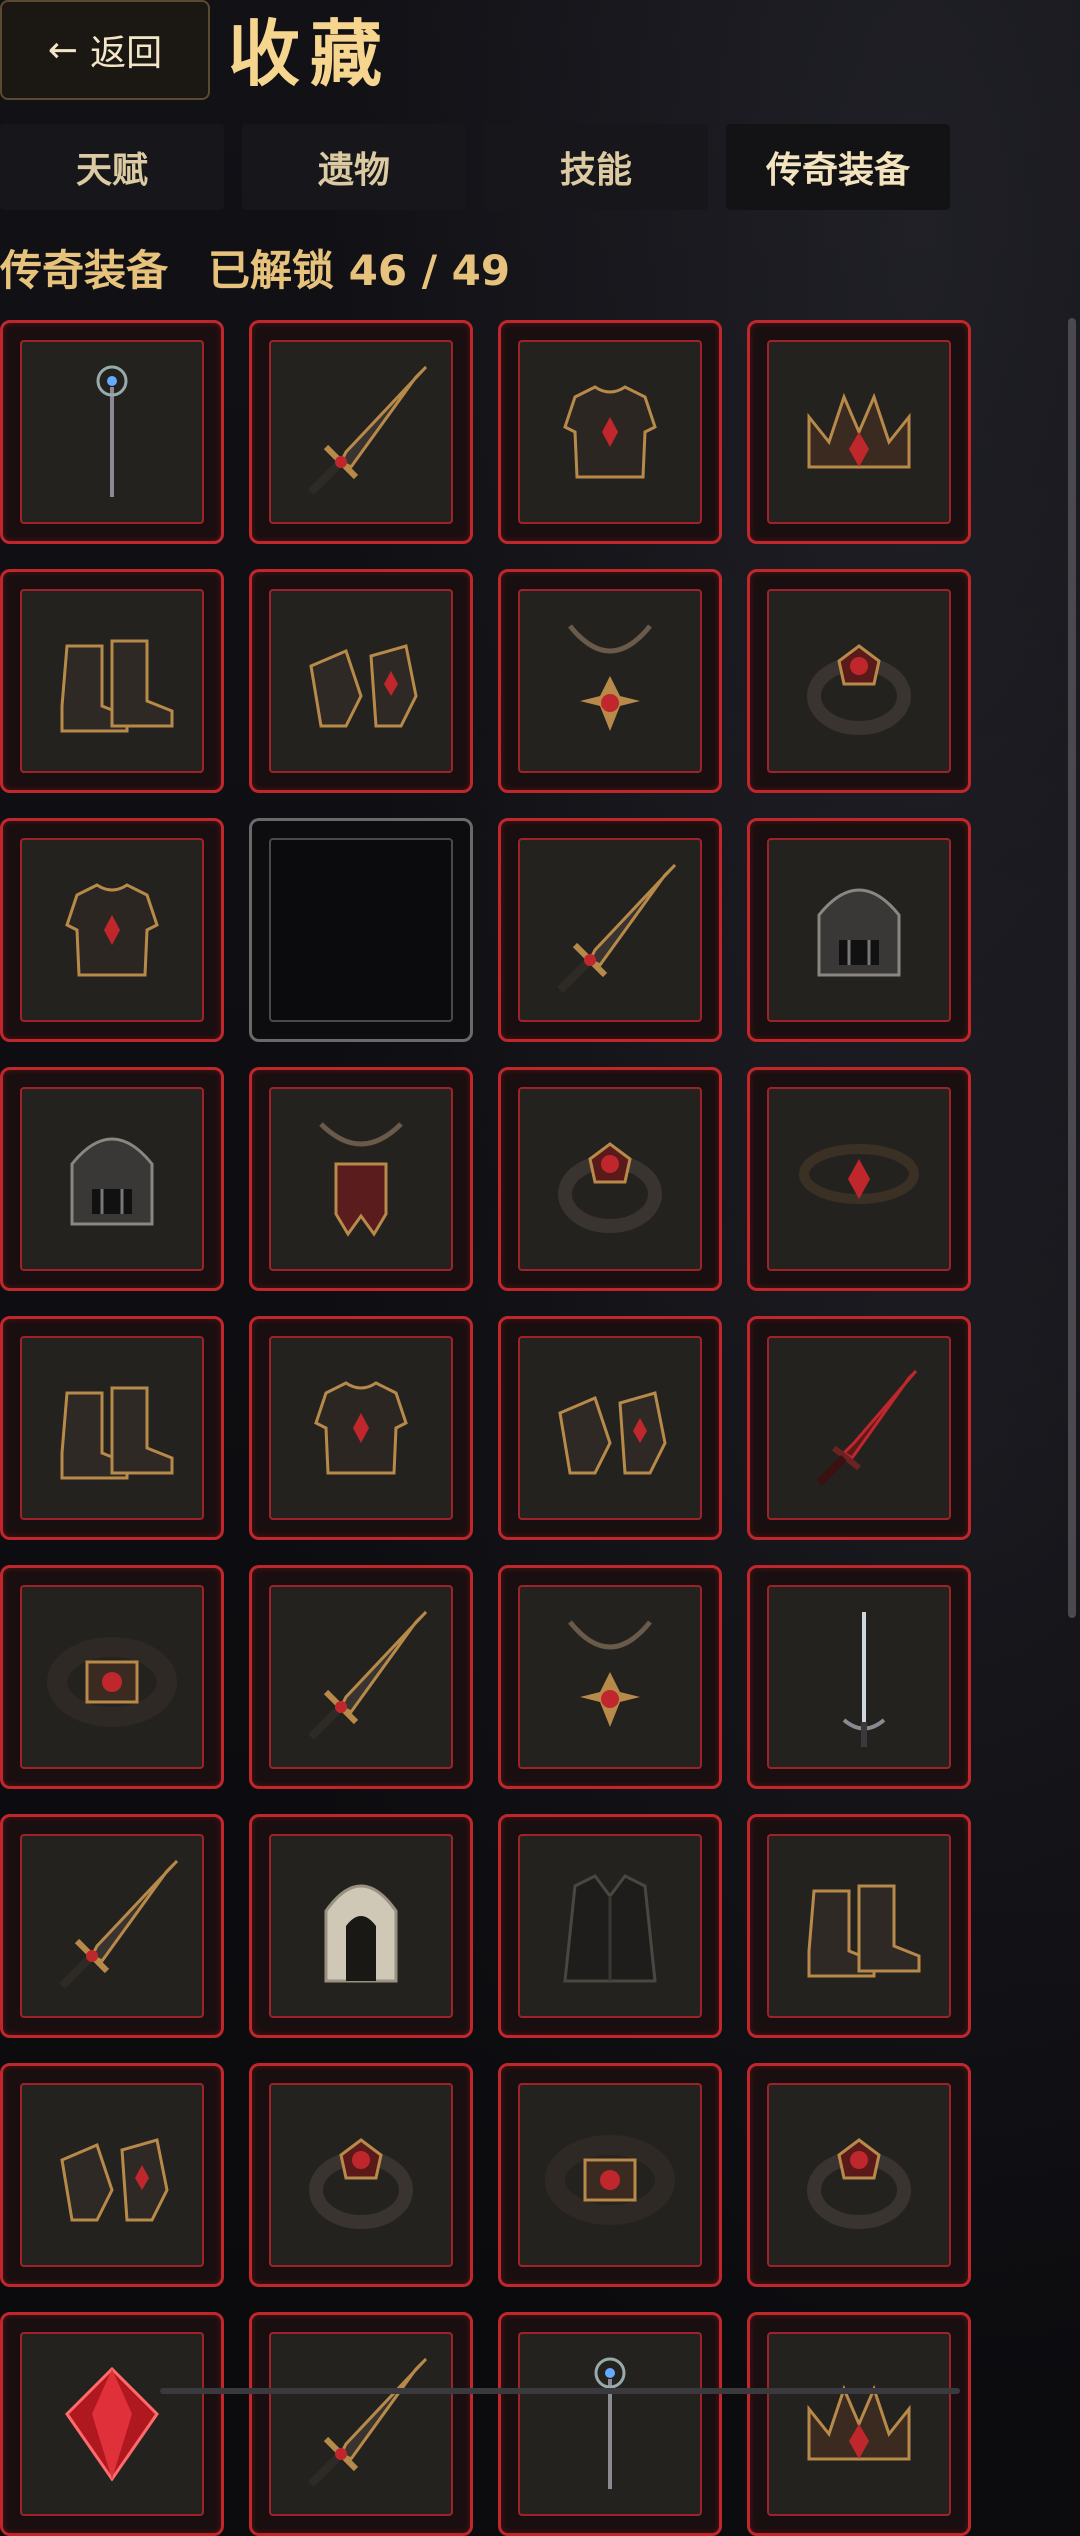 This screenshot has height=2536, width=1080. What do you see at coordinates (63, 50) in the screenshot?
I see `left-arrow-icon: ←` at bounding box center [63, 50].